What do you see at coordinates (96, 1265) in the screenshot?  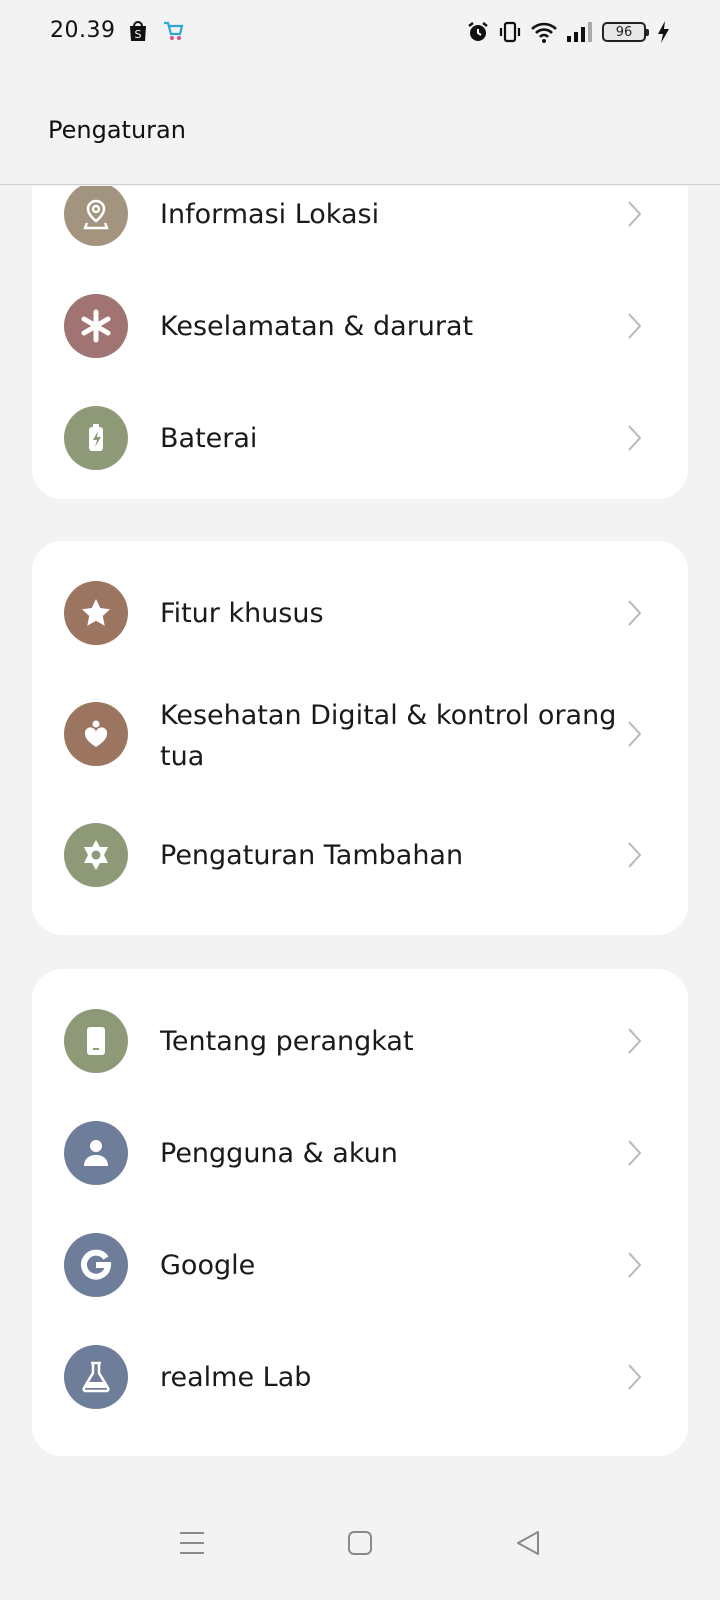 I see `google-icon` at bounding box center [96, 1265].